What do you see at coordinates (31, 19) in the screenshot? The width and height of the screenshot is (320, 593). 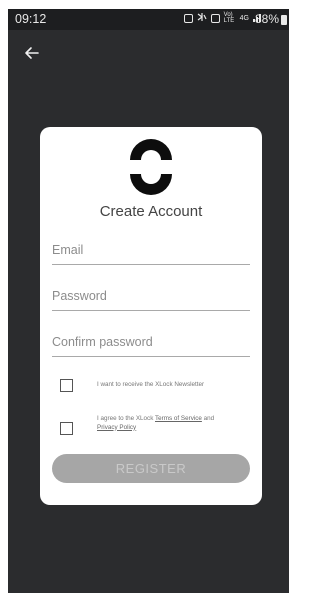 I see `status-time: 09:12` at bounding box center [31, 19].